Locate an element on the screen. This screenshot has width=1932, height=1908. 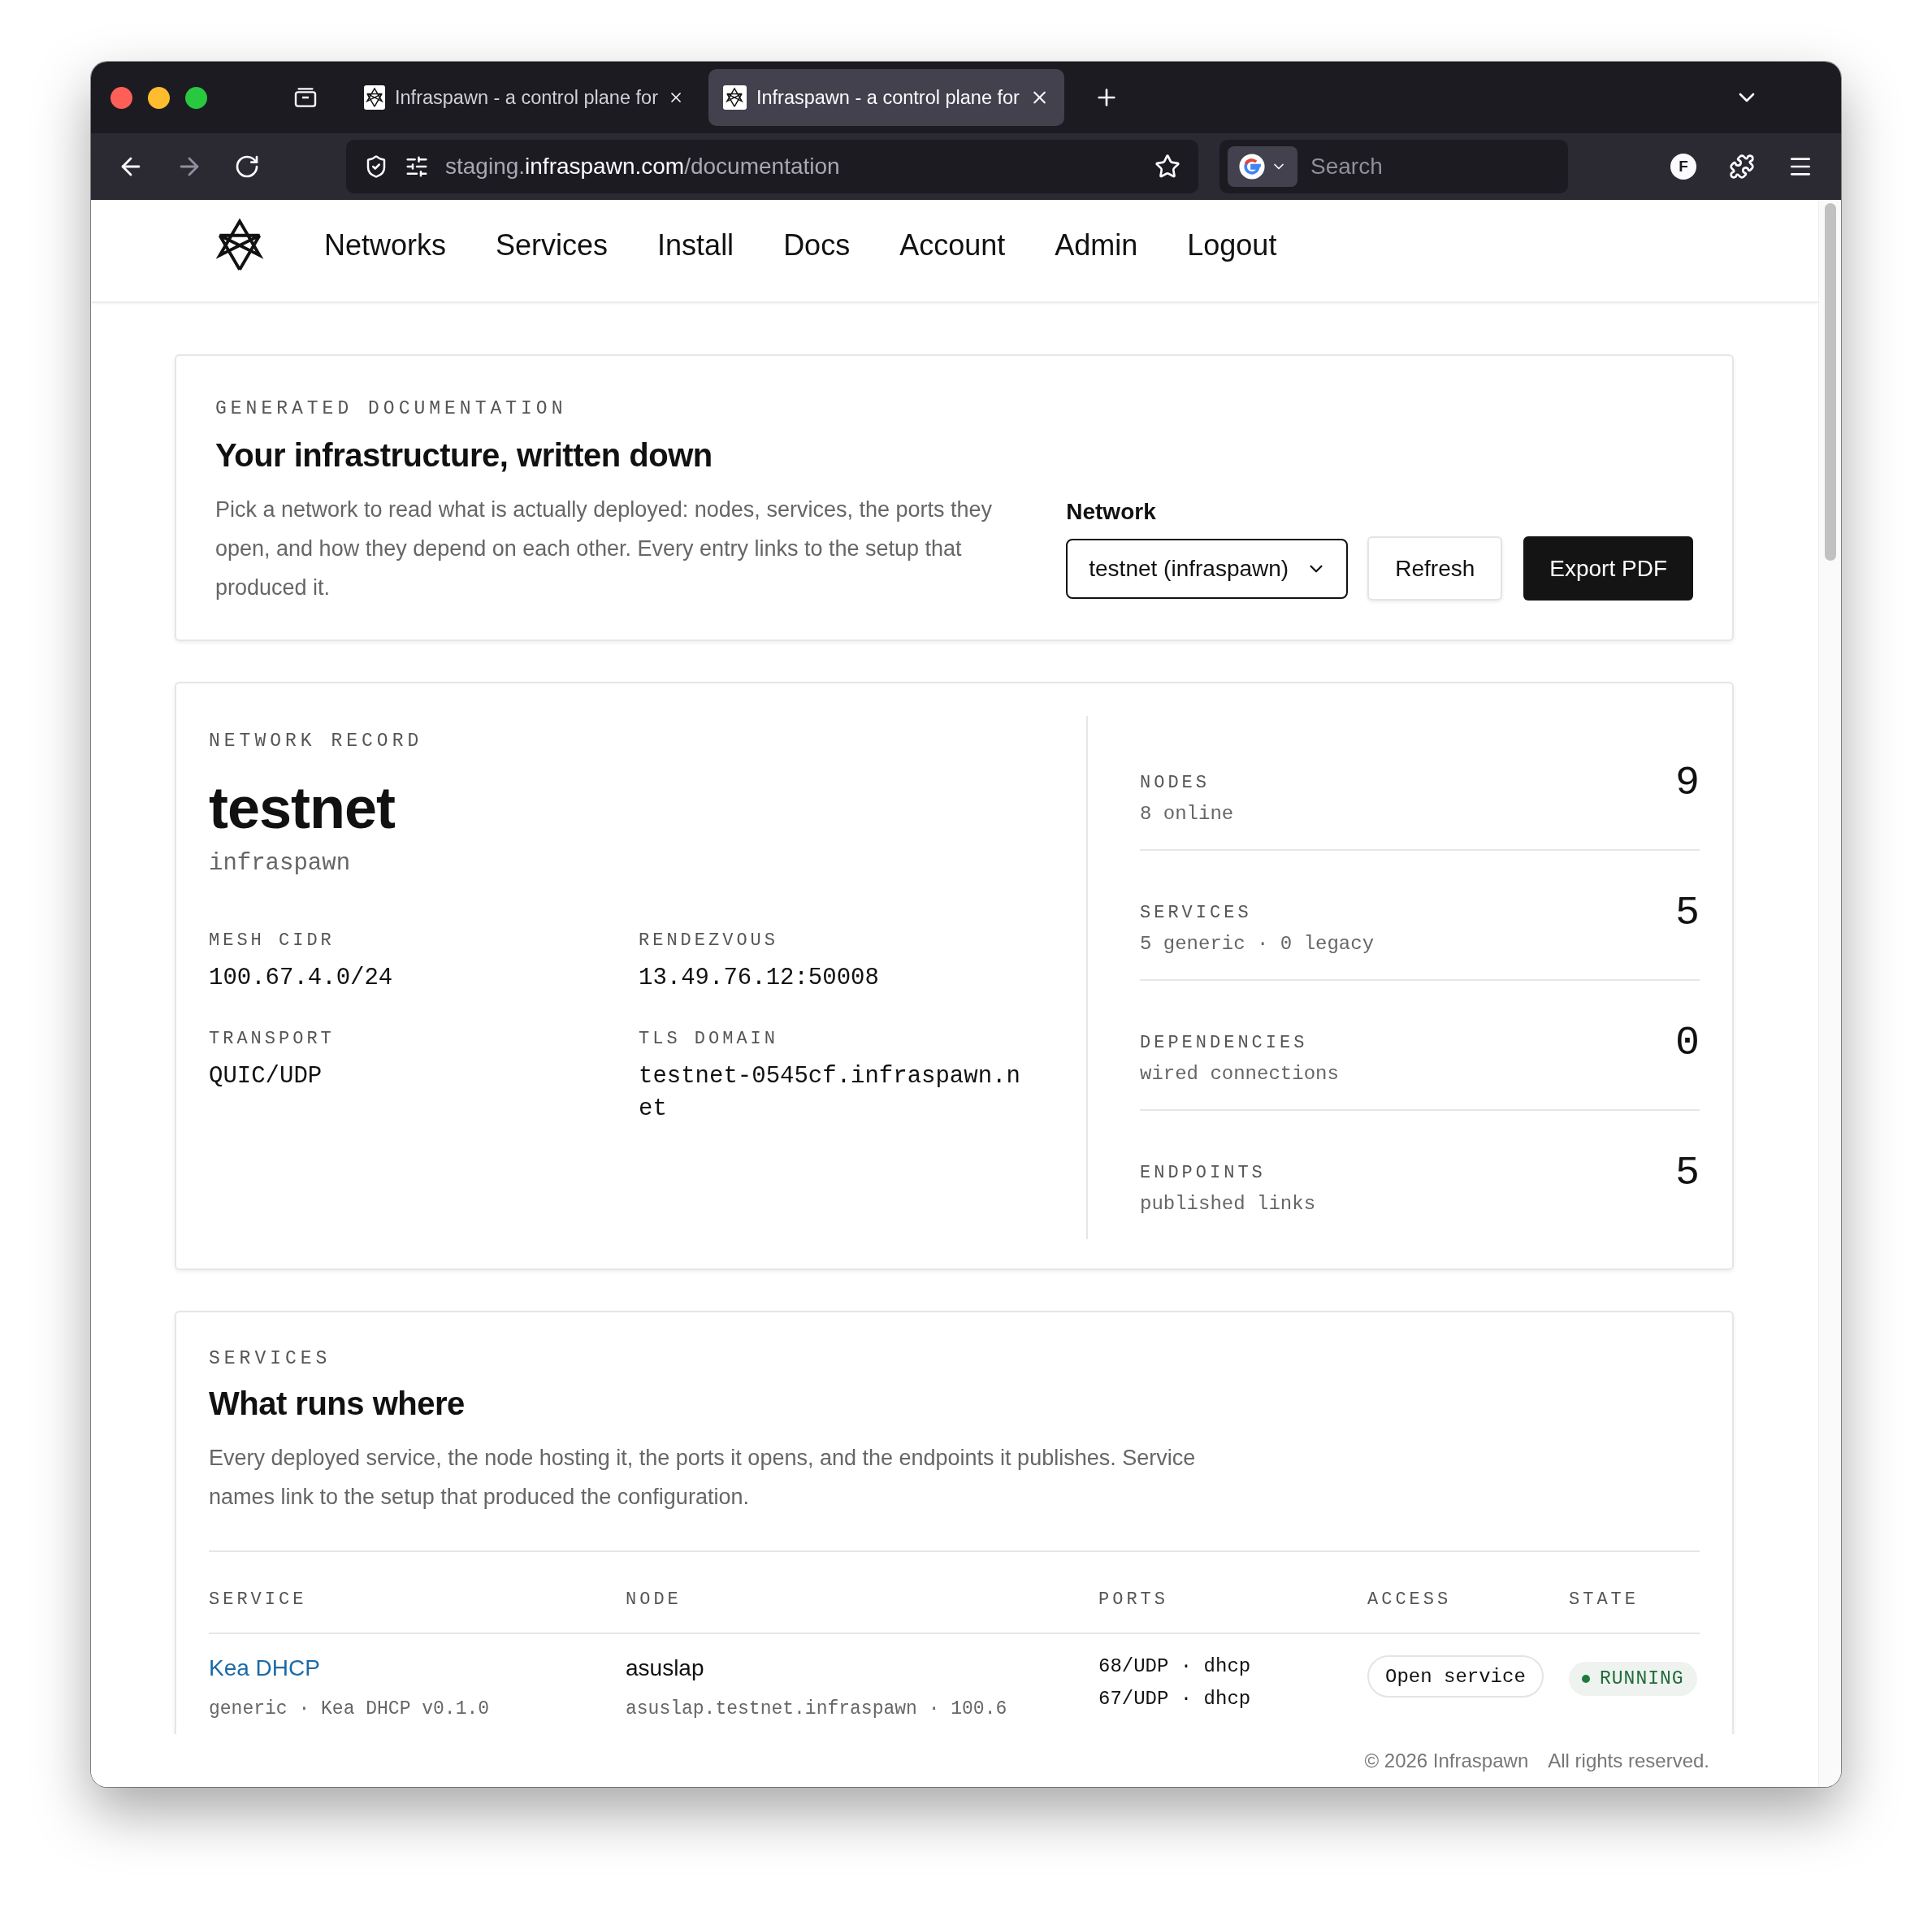
nav-link: Account is located at coordinates (952, 245).